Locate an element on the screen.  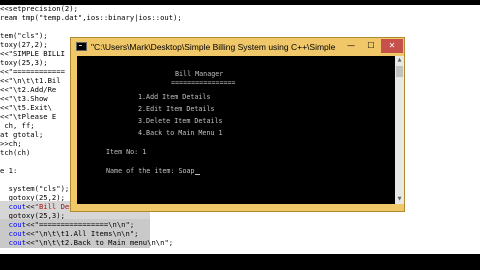
menu-option-add: 1.Add Item Details is located at coordinates (174, 97).